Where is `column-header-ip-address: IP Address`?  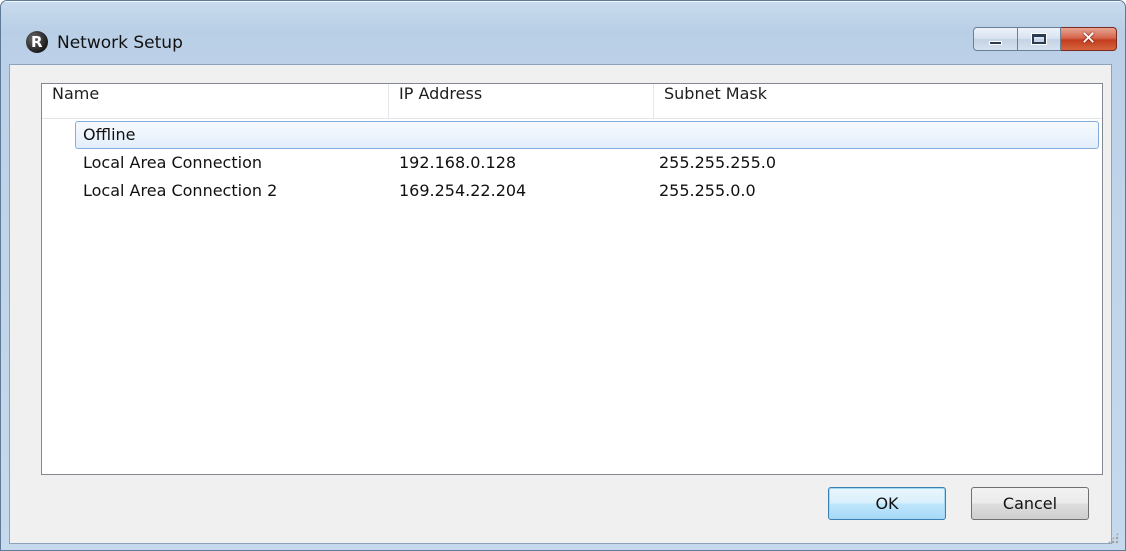 column-header-ip-address: IP Address is located at coordinates (521, 101).